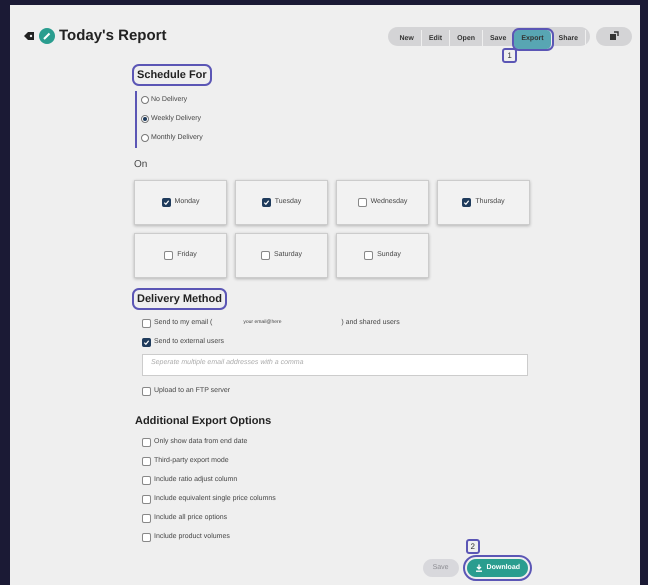 The image size is (648, 585). Describe the element at coordinates (614, 36) in the screenshot. I see `share-icon-button` at that location.